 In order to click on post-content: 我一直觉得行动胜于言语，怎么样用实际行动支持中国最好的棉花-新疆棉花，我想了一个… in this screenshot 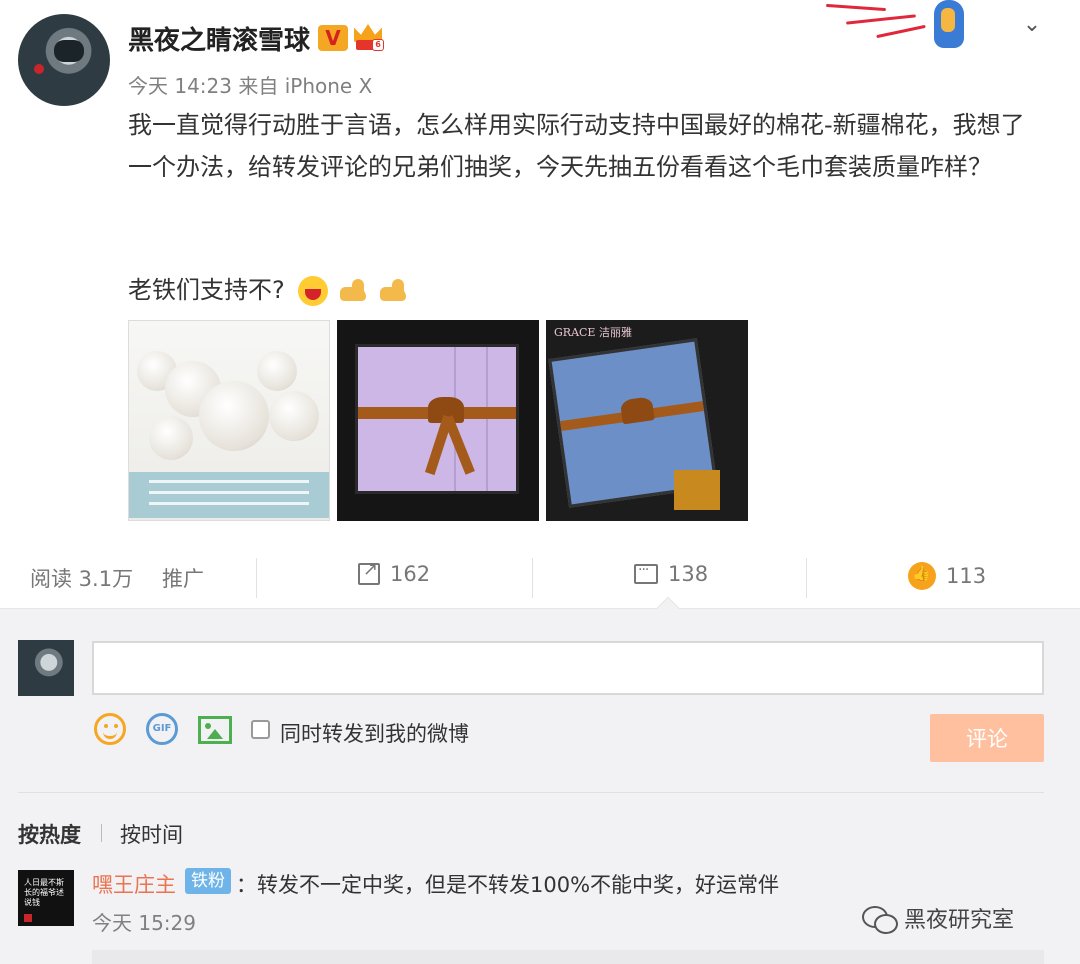, I will do `click(576, 146)`.